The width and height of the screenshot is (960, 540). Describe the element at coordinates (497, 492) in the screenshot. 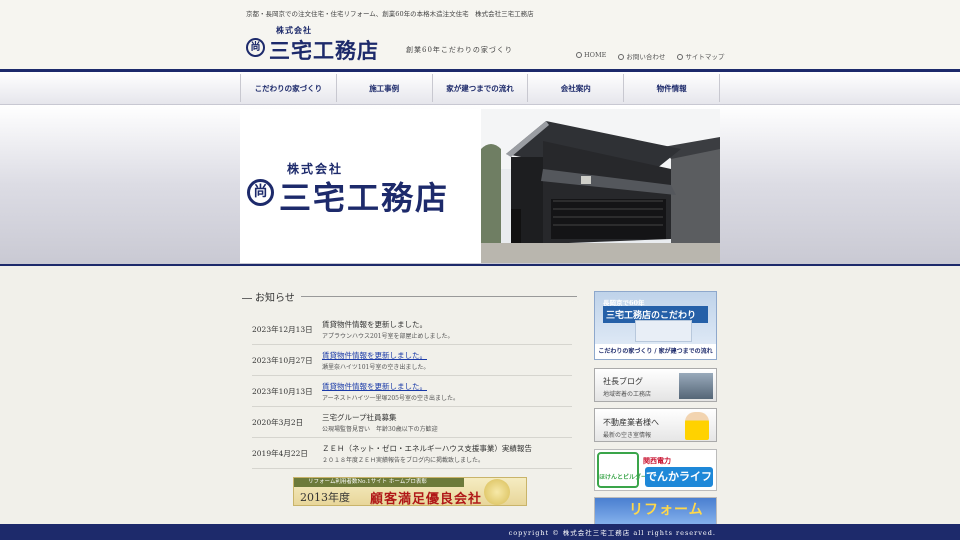

I see `medal-icon` at that location.